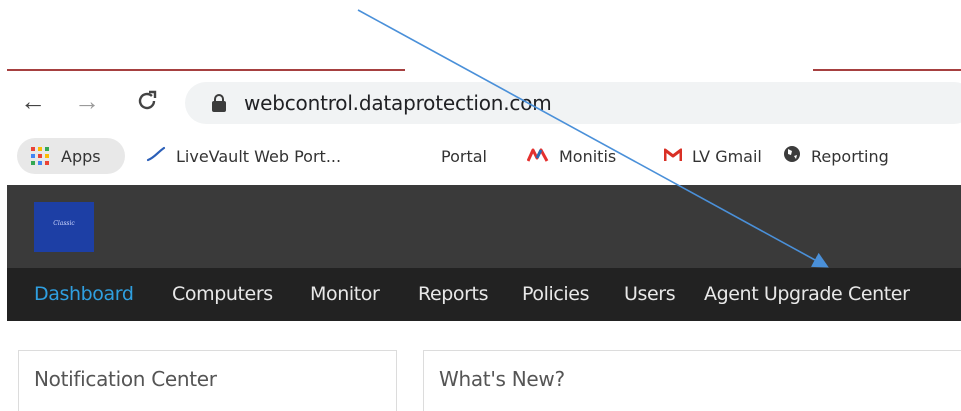 The image size is (961, 411). I want to click on monitis-icon, so click(537, 156).